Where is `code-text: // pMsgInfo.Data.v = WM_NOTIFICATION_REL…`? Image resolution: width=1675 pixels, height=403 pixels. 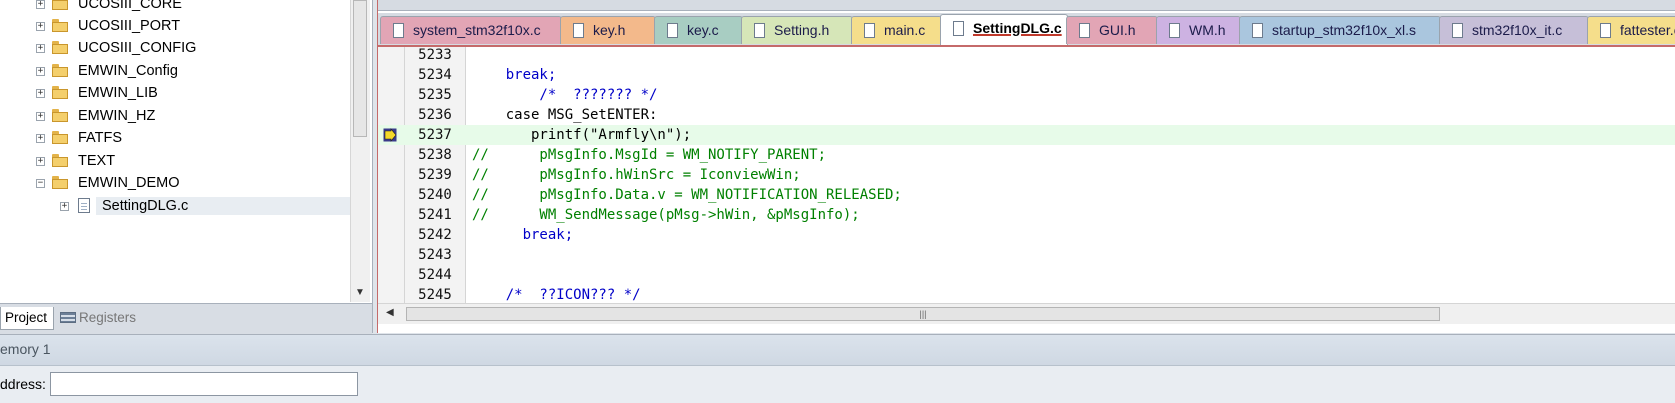 code-text: // pMsgInfo.Data.v = WM_NOTIFICATION_REL… is located at coordinates (687, 195).